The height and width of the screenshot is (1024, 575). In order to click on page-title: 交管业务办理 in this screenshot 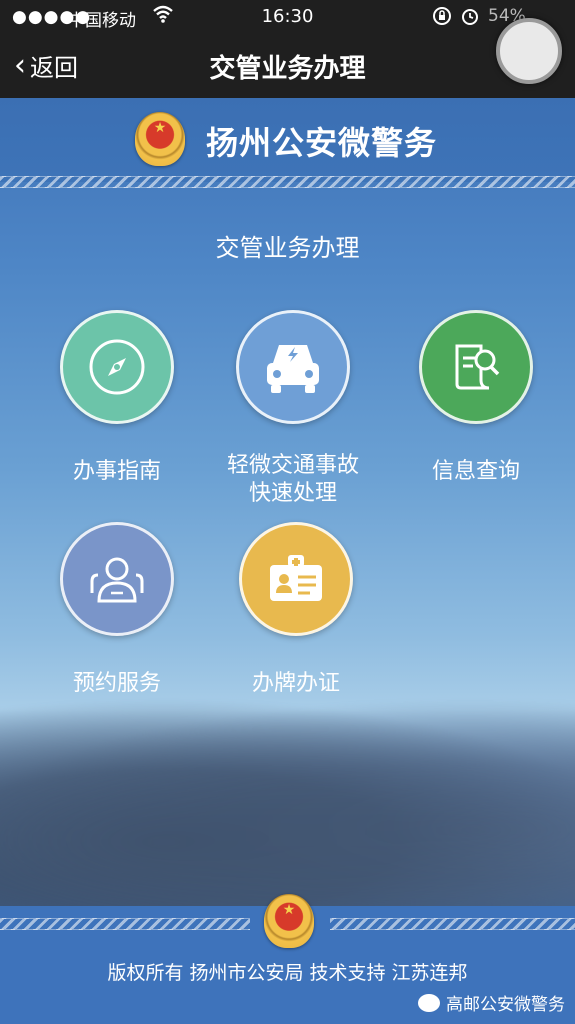, I will do `click(287, 69)`.